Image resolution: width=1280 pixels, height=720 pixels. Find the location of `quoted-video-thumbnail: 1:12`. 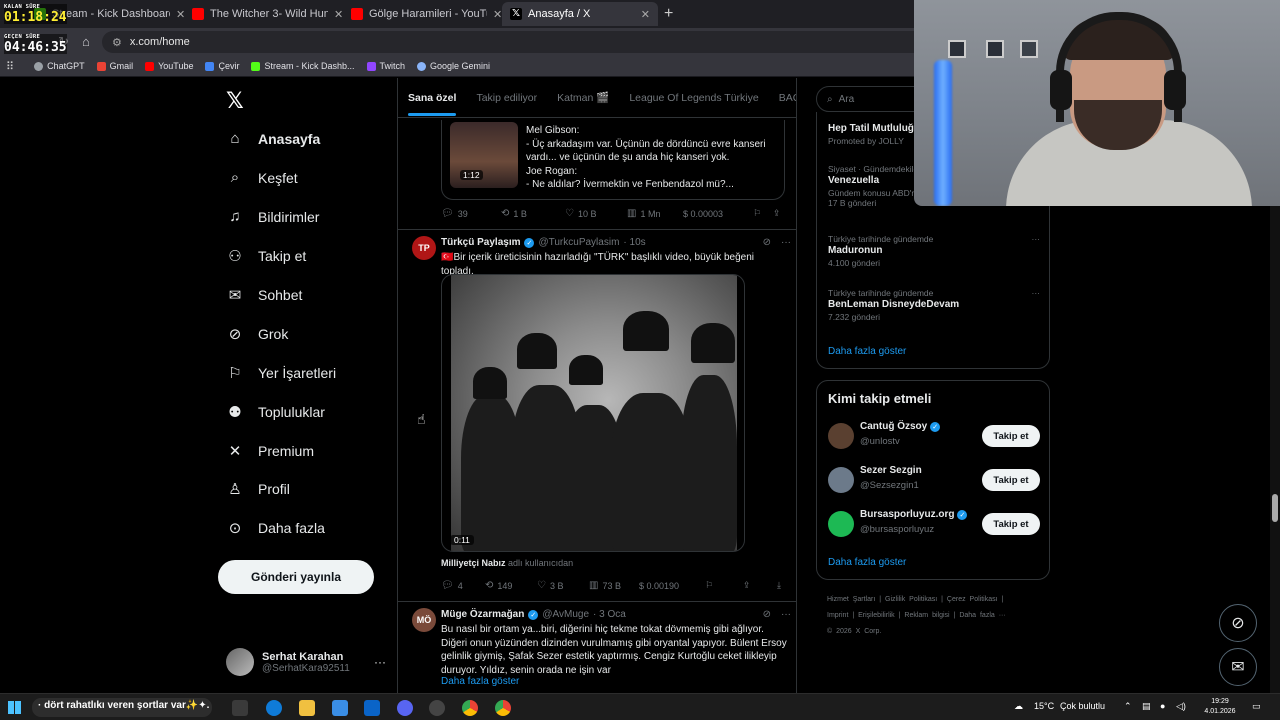

quoted-video-thumbnail: 1:12 is located at coordinates (484, 155).